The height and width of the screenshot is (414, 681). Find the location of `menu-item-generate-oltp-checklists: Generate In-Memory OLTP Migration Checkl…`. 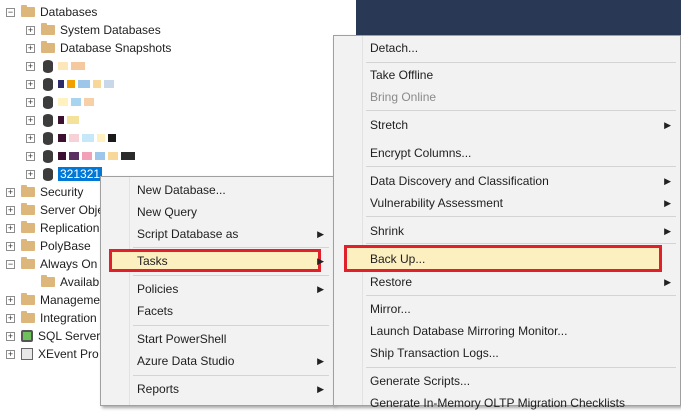

menu-item-generate-oltp-checklists: Generate In-Memory OLTP Migration Checkl… is located at coordinates (507, 403).